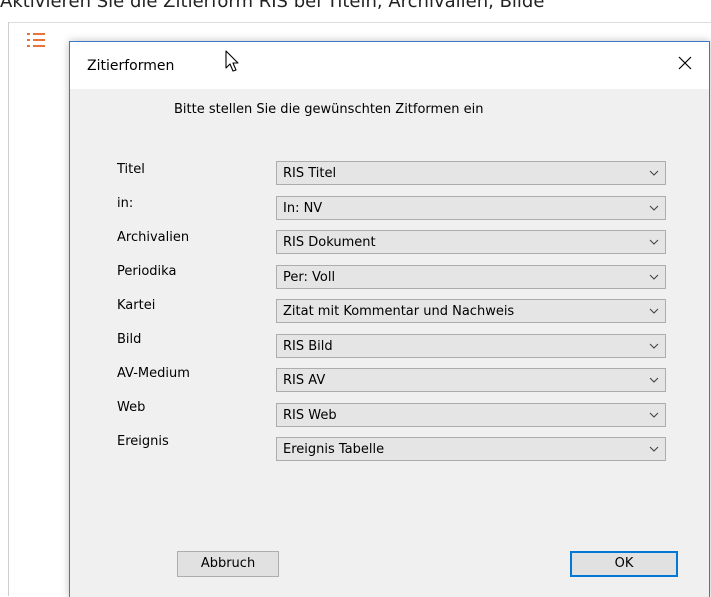  I want to click on select-value: RIS Web, so click(310, 415).